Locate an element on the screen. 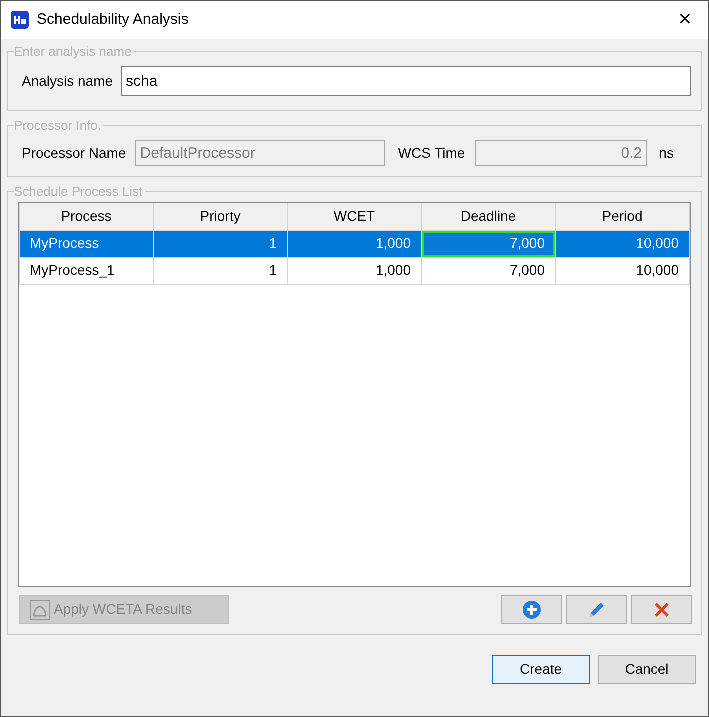 The image size is (709, 717). delete-button is located at coordinates (661, 609).